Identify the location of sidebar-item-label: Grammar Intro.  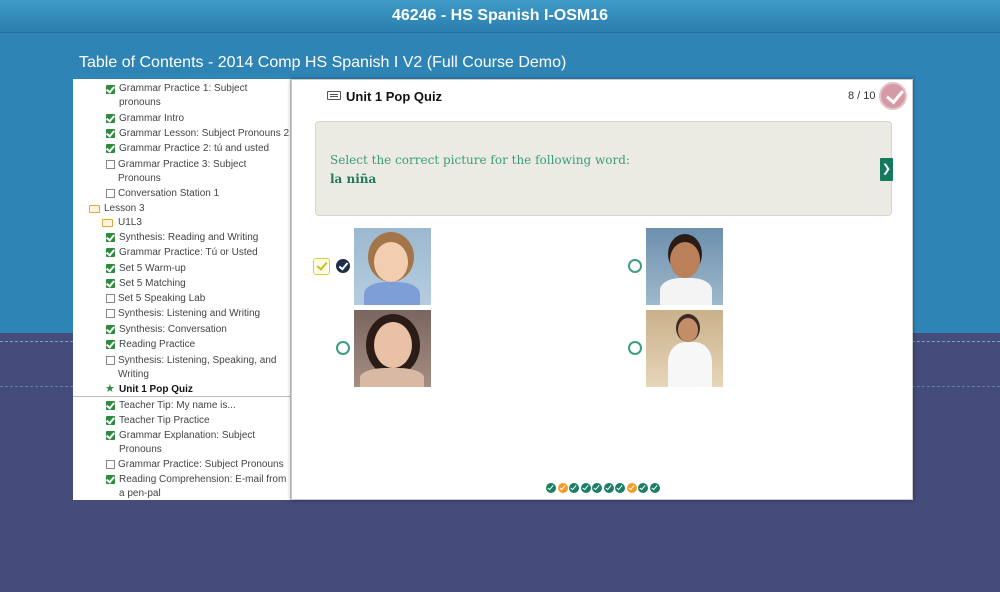
(152, 118).